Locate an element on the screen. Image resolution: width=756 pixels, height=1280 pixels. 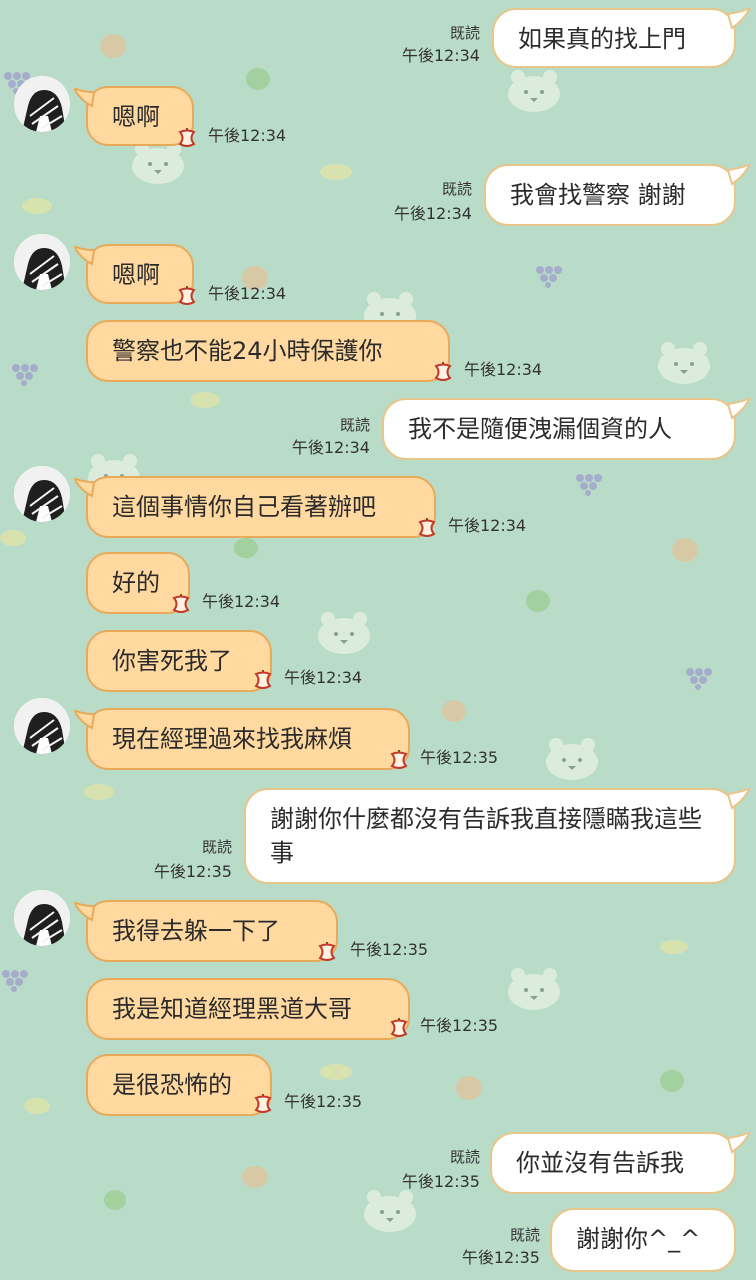
incoming-message-bubble: 是很恐怖的 is located at coordinates (179, 1085).